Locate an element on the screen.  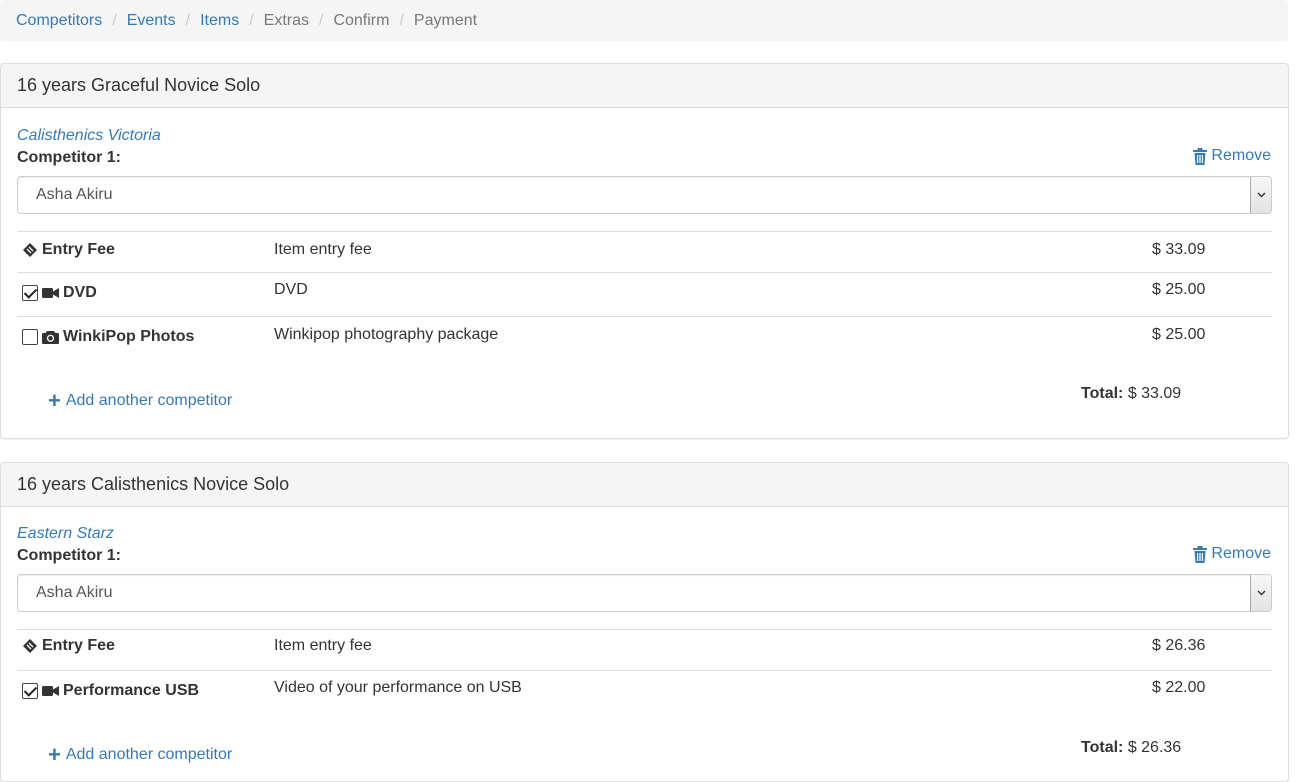
total-value: $ 26.36 is located at coordinates (1154, 747).